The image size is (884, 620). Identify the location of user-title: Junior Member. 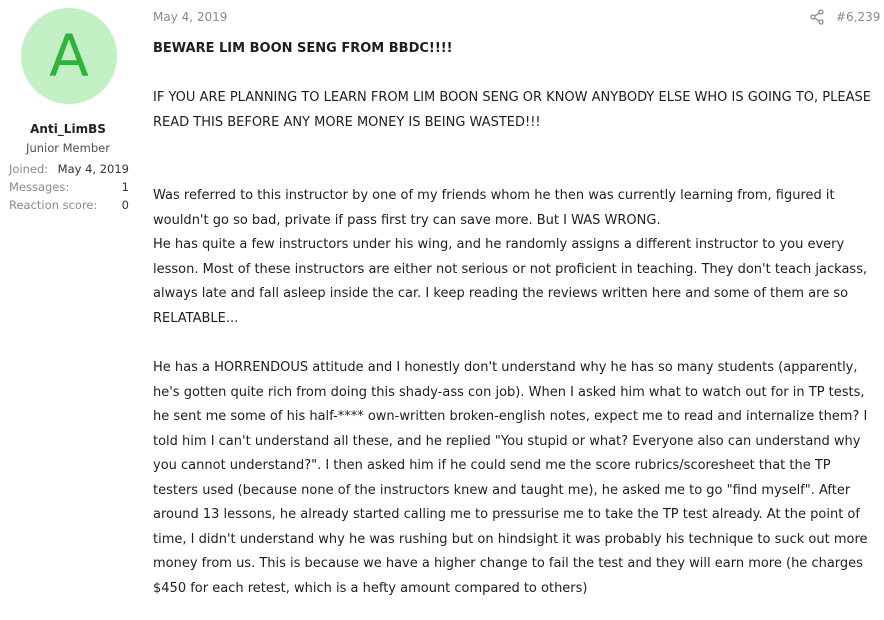
(68, 148).